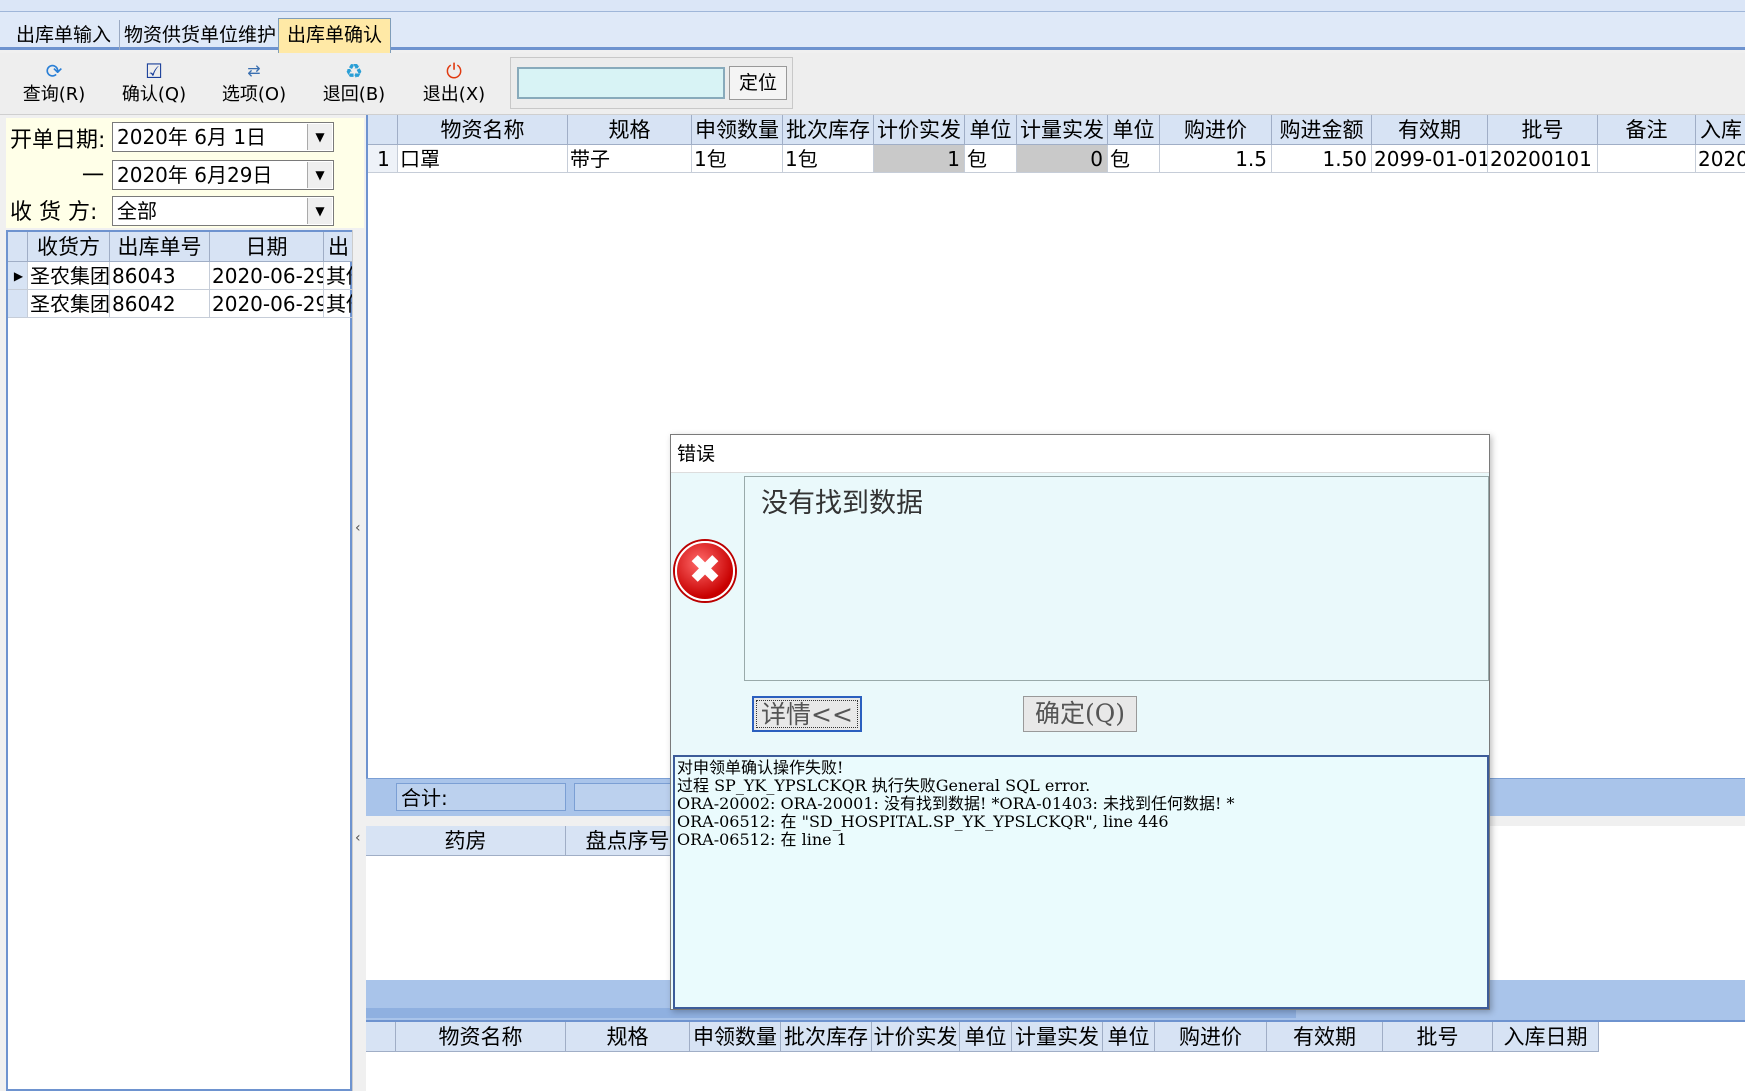 The height and width of the screenshot is (1091, 1745). Describe the element at coordinates (64, 35) in the screenshot. I see `tab-outbound-entry: 出库单输入` at that location.